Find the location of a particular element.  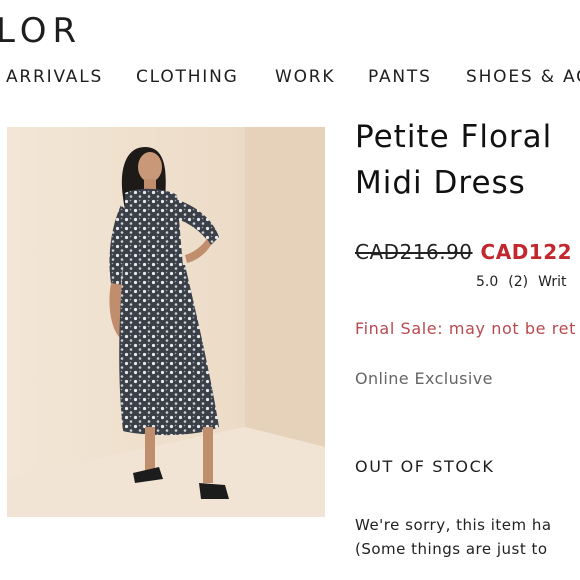

online-exclusive-badge: Online Exclusive is located at coordinates (424, 378).